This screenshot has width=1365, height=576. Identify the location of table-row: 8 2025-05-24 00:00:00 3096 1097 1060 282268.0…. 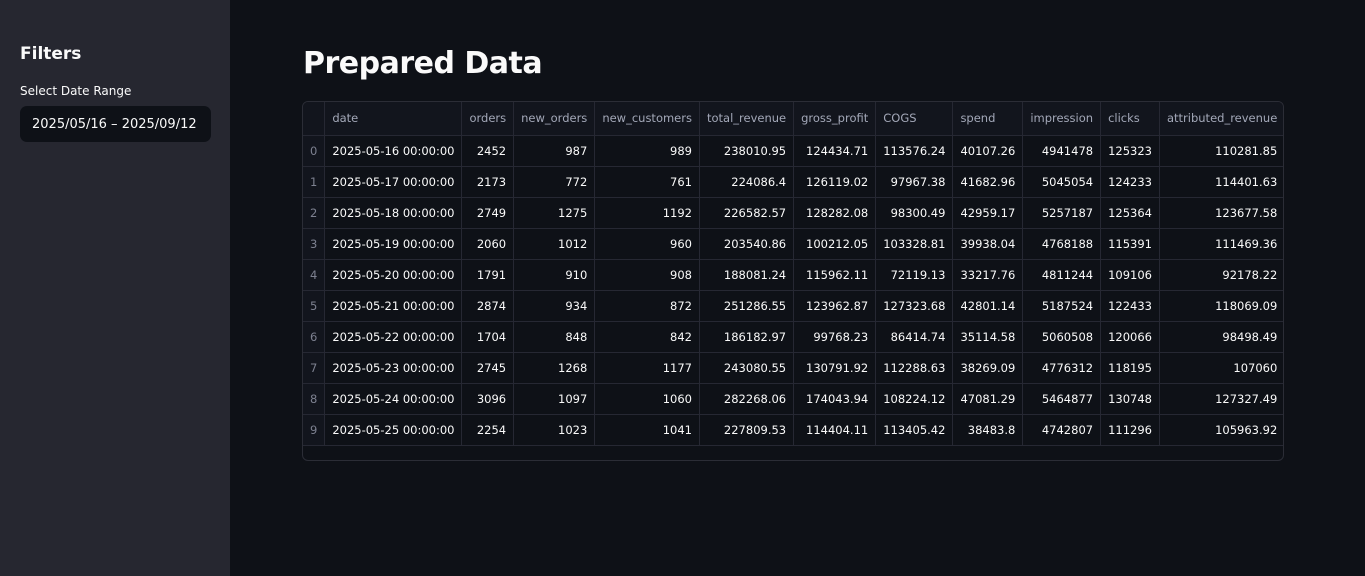
(793, 399).